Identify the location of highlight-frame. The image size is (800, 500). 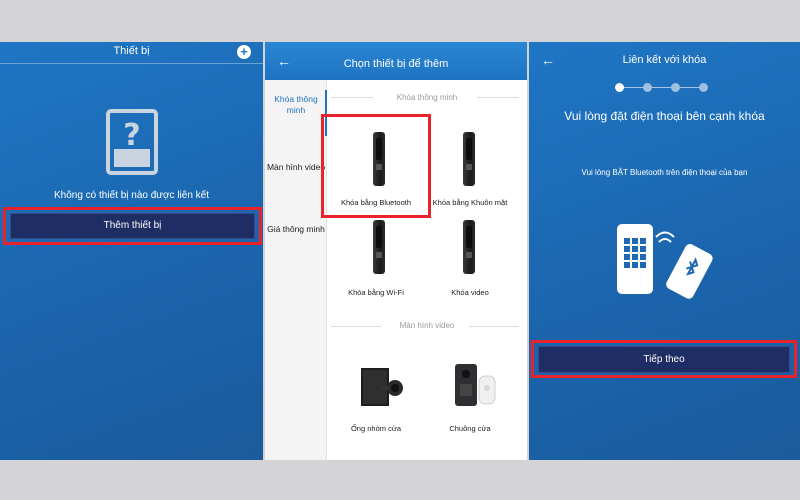
(376, 166).